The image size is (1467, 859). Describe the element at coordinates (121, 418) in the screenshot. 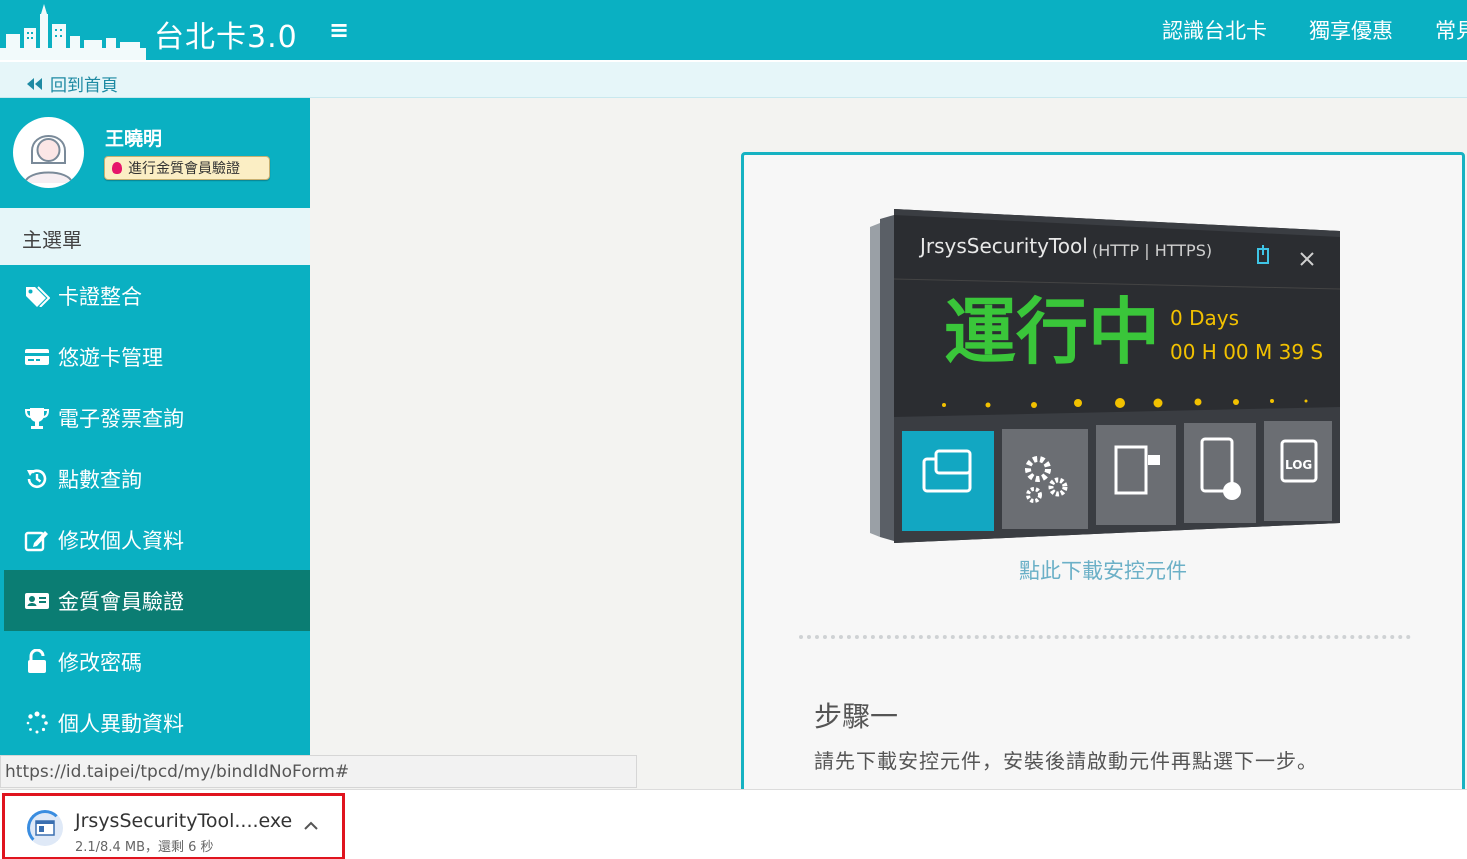

I see `sidebar-item-label: 電子發票查詢` at that location.